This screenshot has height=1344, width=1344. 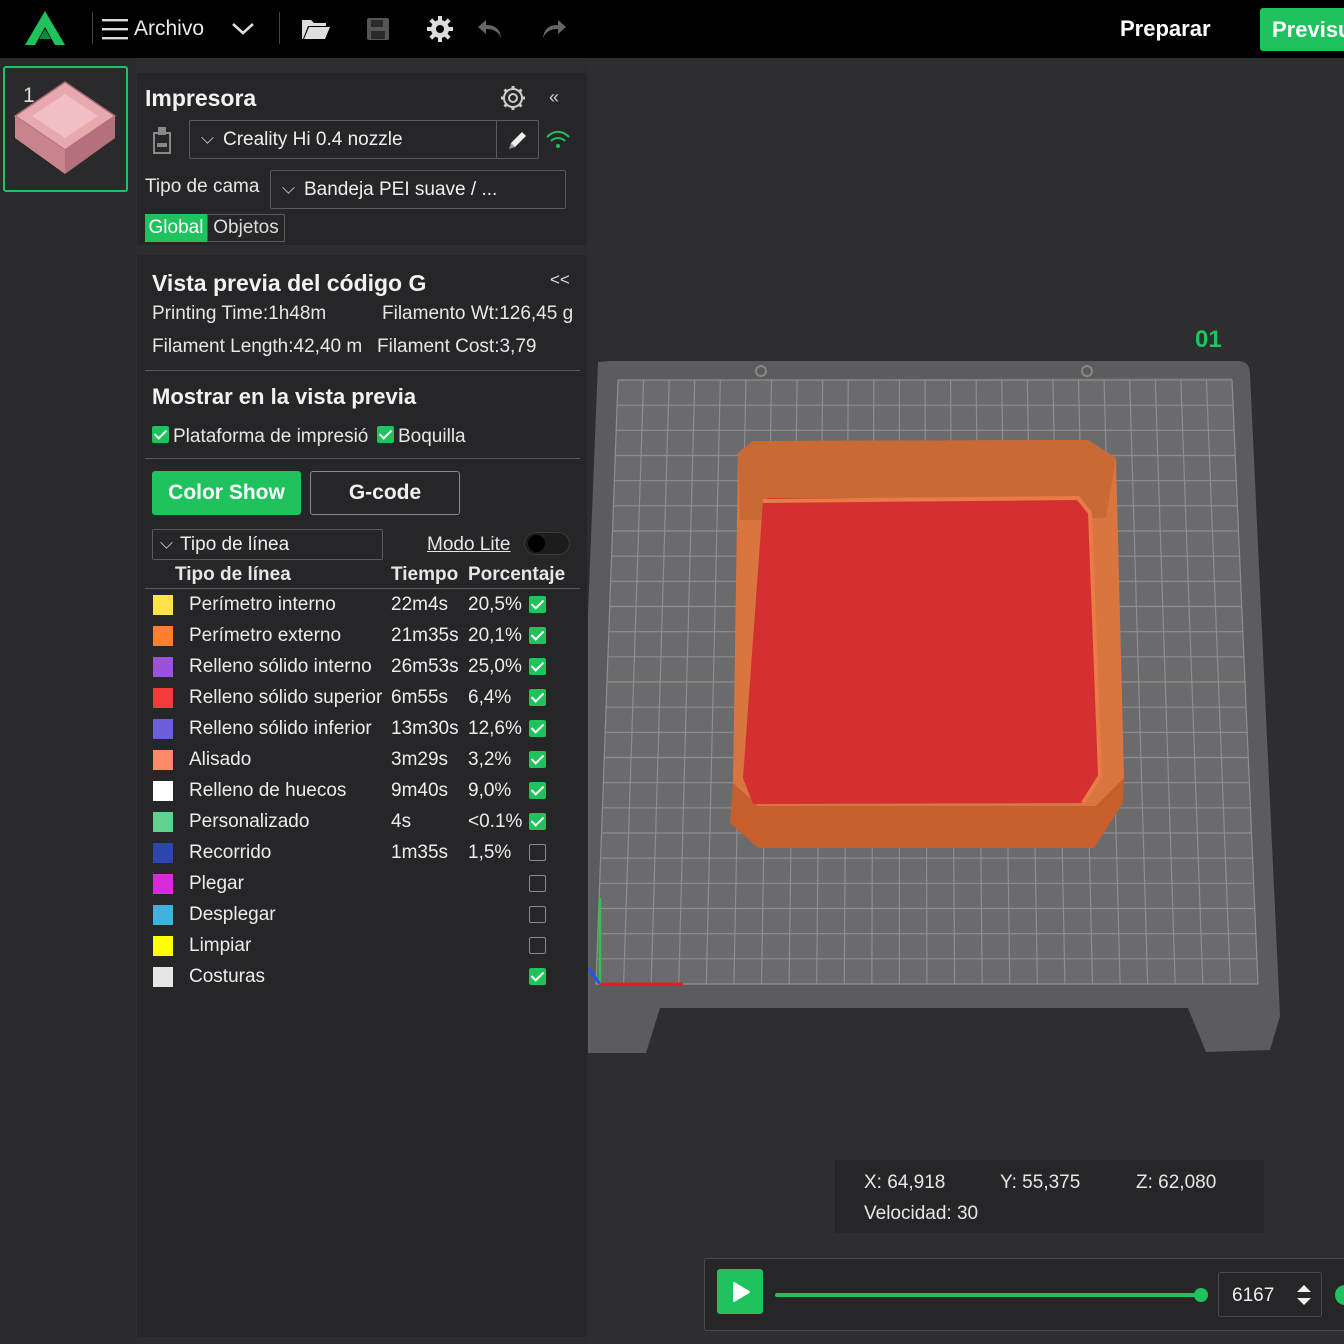 I want to click on tab-objects: Objetos, so click(x=246, y=228).